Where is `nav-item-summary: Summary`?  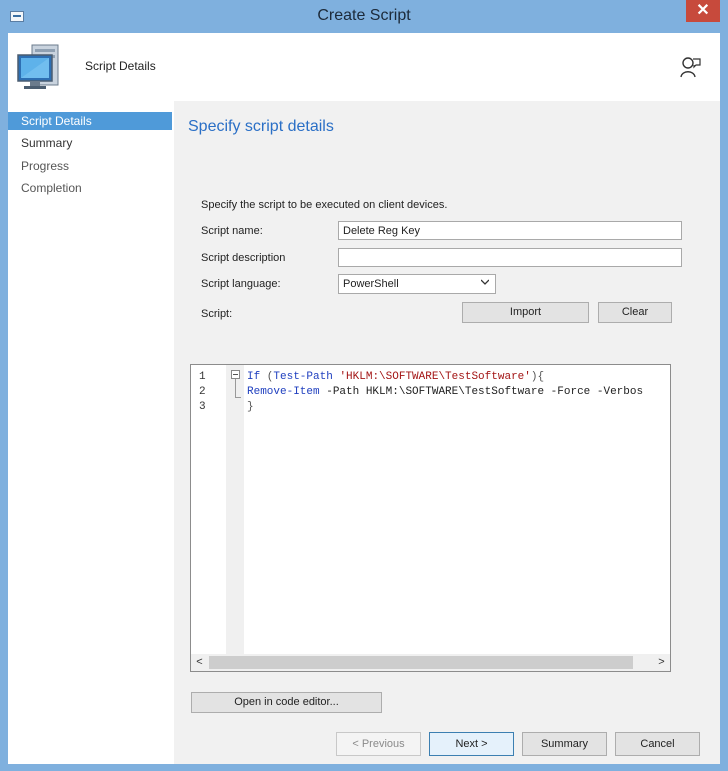 nav-item-summary: Summary is located at coordinates (90, 143).